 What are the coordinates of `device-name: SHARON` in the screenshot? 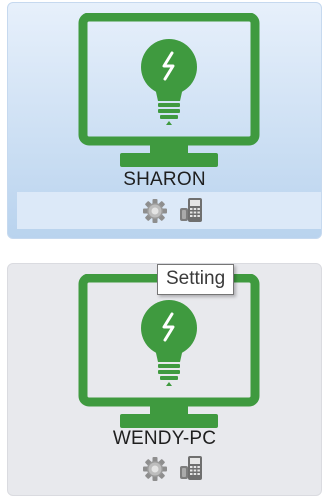 It's located at (164, 179).